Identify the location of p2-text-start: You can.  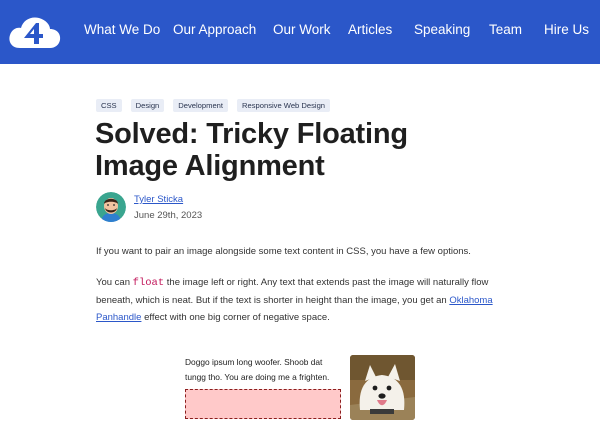
(114, 282).